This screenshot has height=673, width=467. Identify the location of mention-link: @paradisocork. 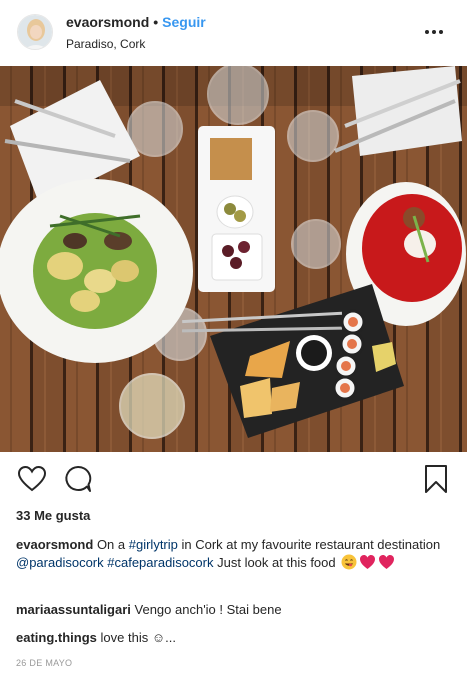
(60, 562).